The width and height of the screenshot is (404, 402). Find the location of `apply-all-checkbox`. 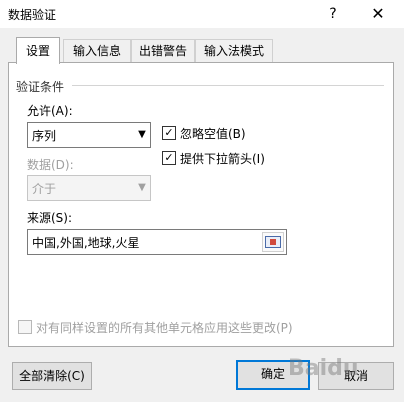

apply-all-checkbox is located at coordinates (25, 327).